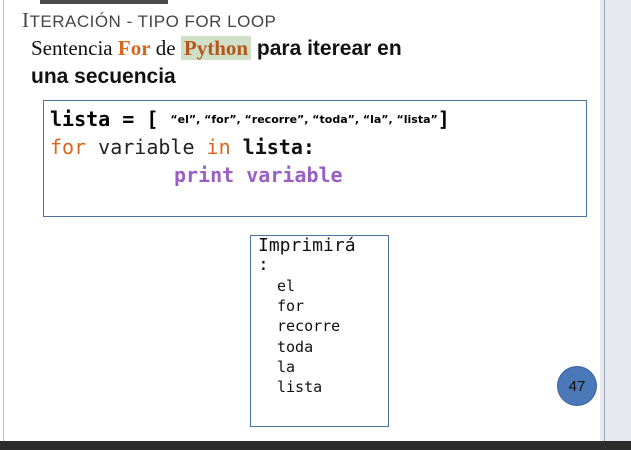 This screenshot has height=450, width=631. Describe the element at coordinates (110, 119) in the screenshot. I see `code-list-assign: lista = [` at that location.